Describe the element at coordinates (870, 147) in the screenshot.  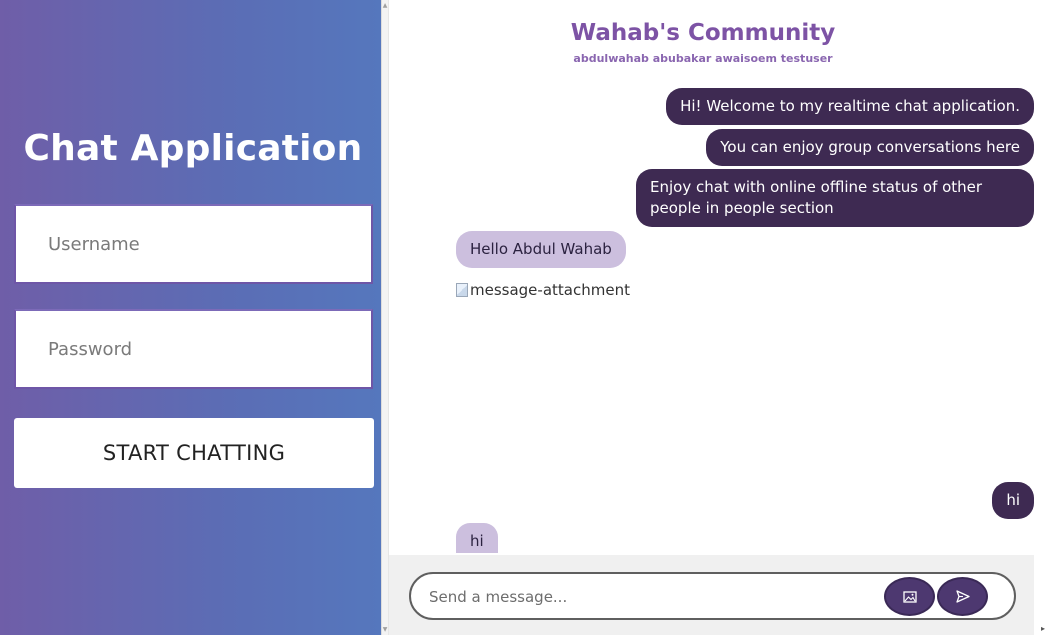
I see `message-bubble-mine: You can enjoy group conversations here` at that location.